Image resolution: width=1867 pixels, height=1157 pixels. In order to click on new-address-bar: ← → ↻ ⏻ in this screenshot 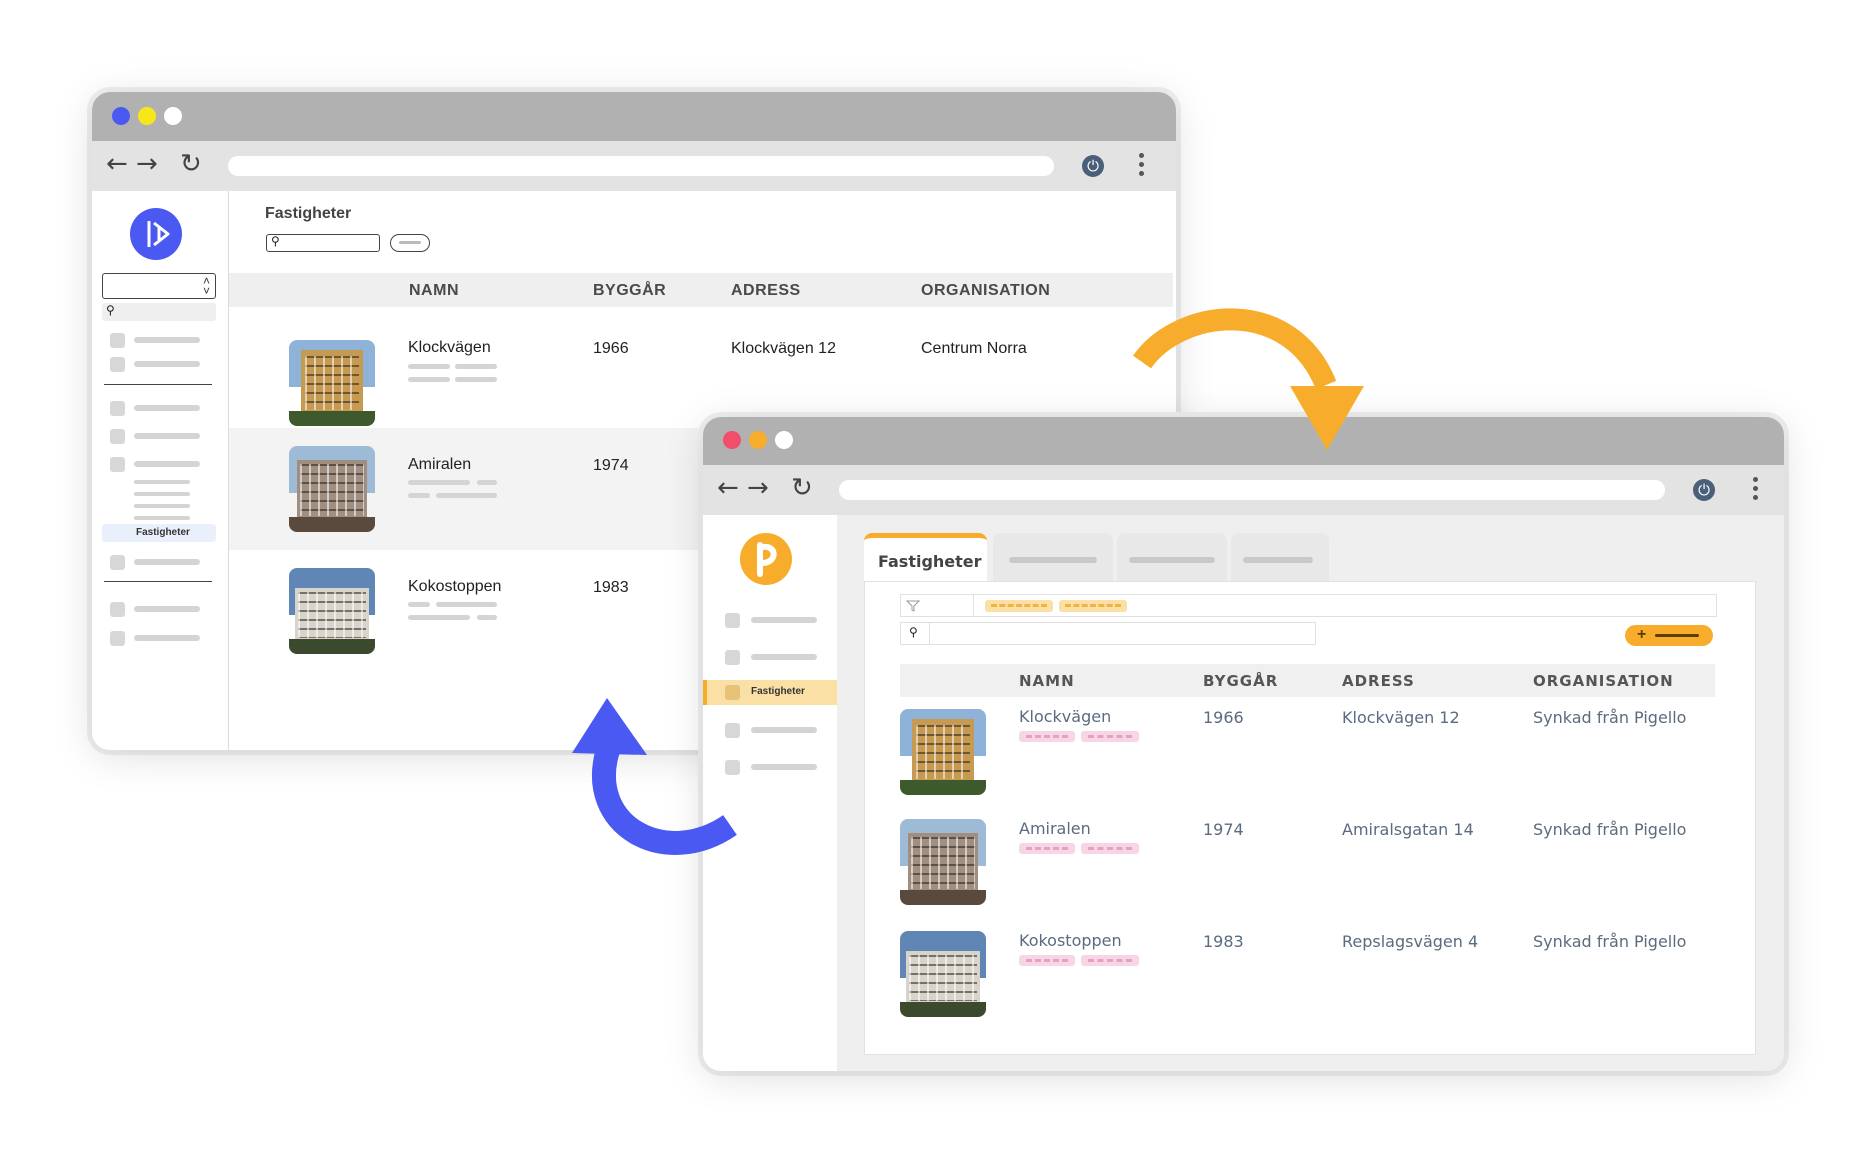, I will do `click(1243, 490)`.